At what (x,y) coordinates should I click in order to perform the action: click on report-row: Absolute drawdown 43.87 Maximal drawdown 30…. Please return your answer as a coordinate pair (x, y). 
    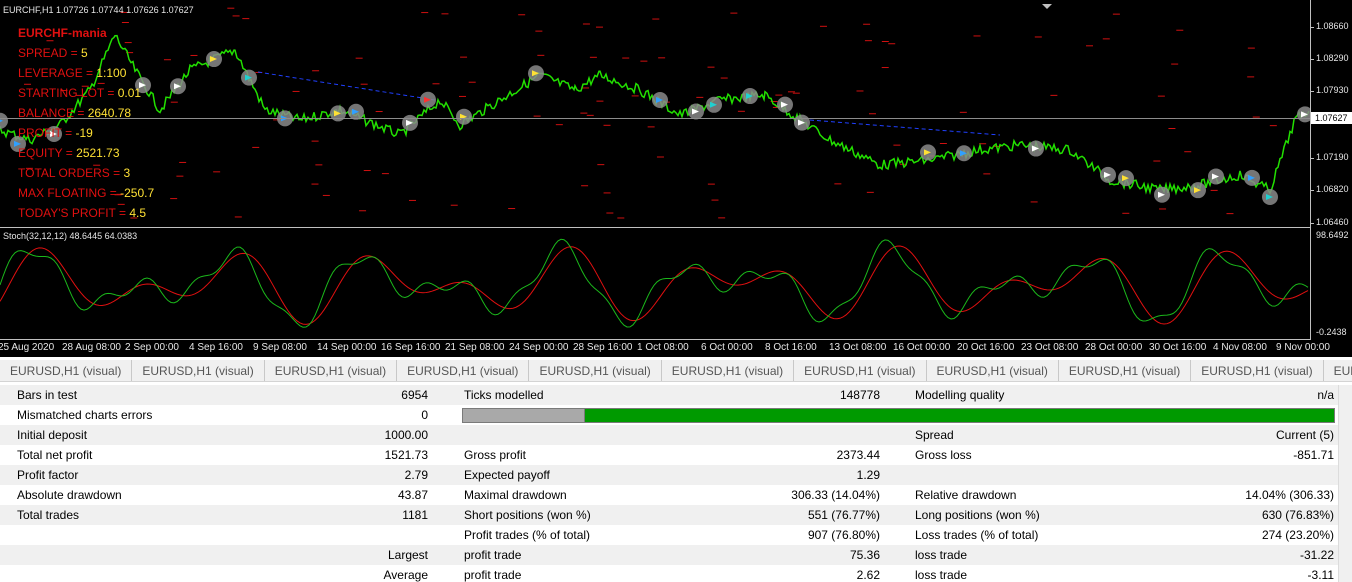
    Looking at the image, I should click on (676, 495).